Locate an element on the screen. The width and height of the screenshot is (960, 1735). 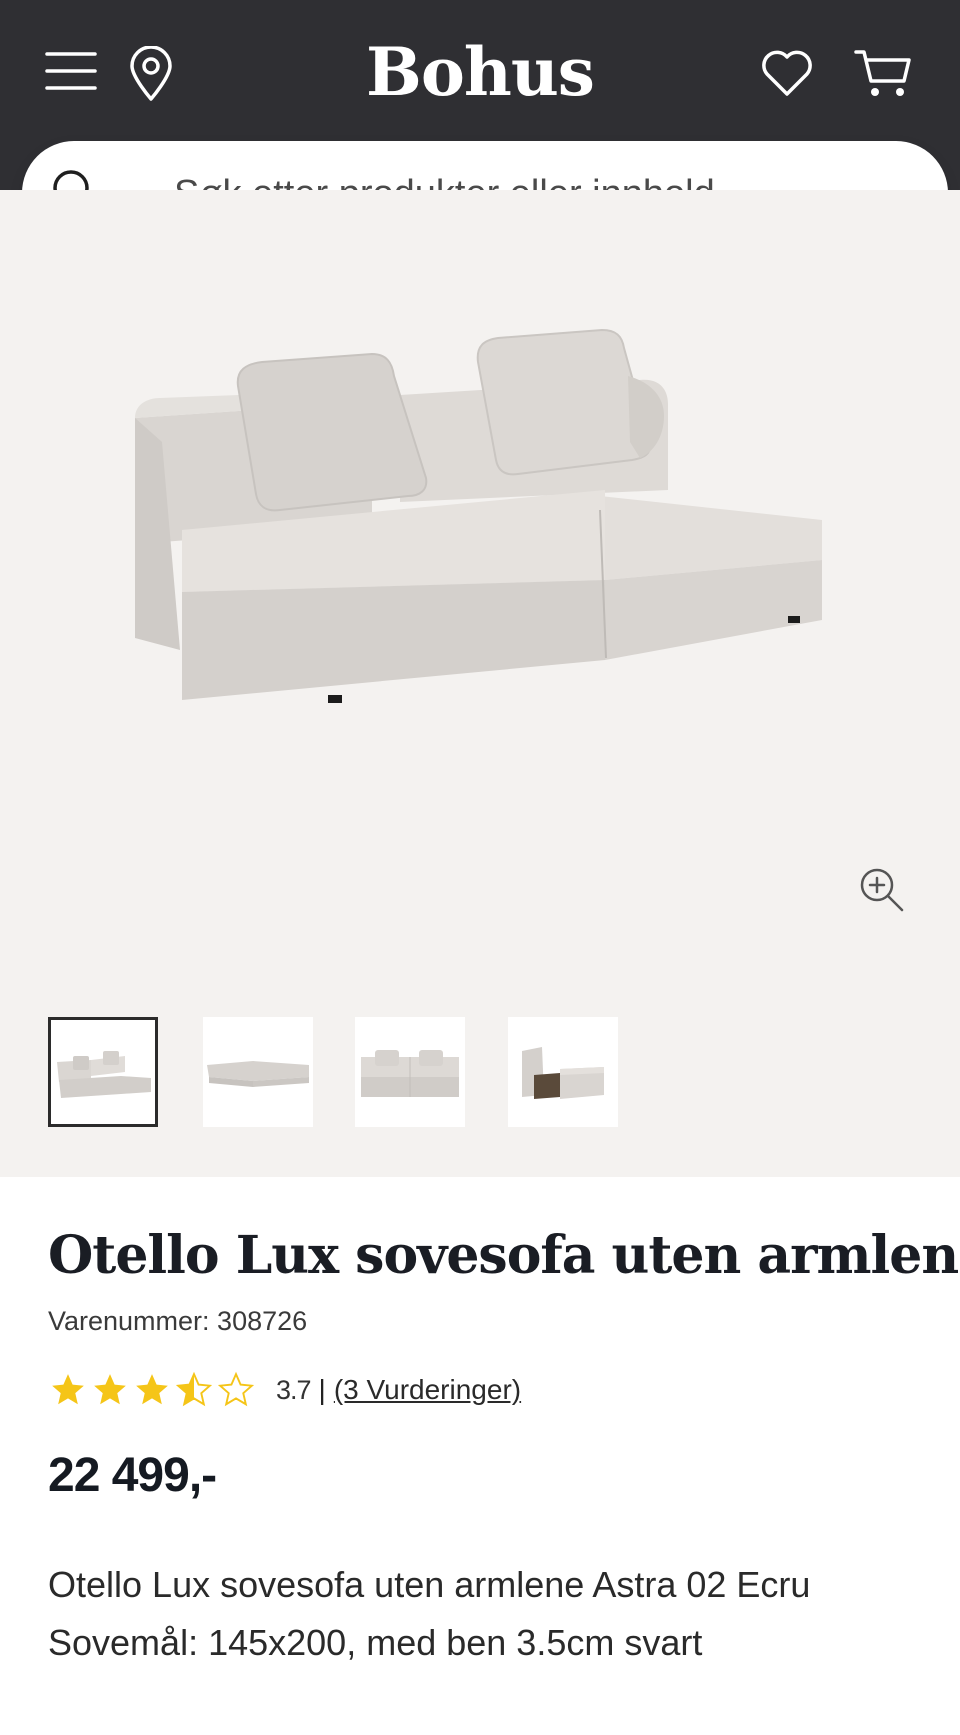
product-sku: Varenummer: 308726 is located at coordinates (178, 1321).